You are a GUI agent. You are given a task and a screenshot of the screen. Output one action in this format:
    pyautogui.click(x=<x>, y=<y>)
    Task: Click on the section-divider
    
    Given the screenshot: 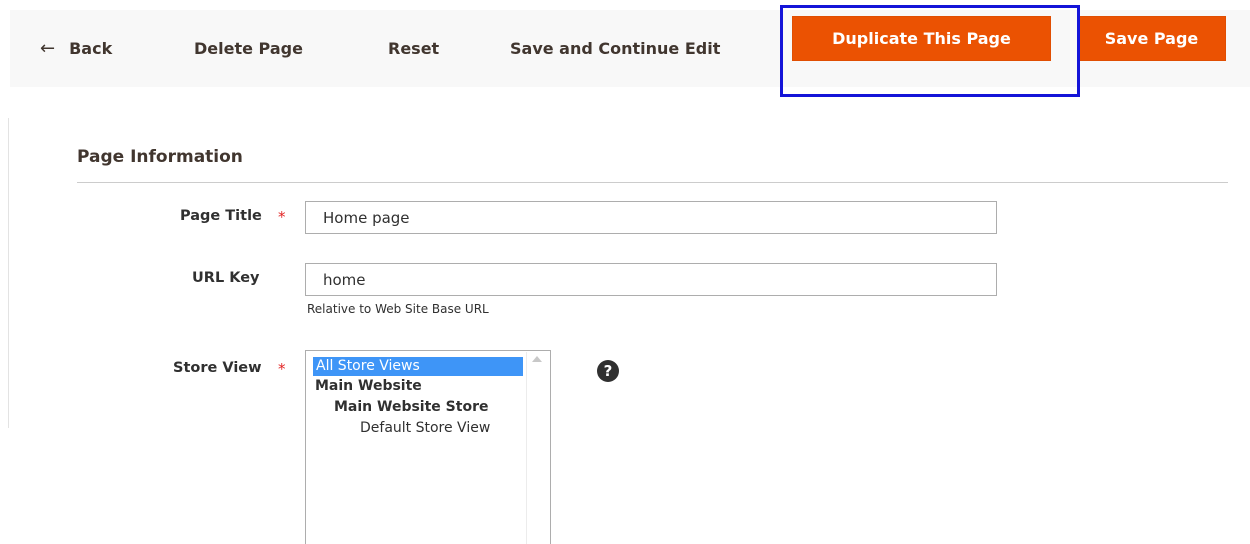 What is the action you would take?
    pyautogui.click(x=652, y=182)
    